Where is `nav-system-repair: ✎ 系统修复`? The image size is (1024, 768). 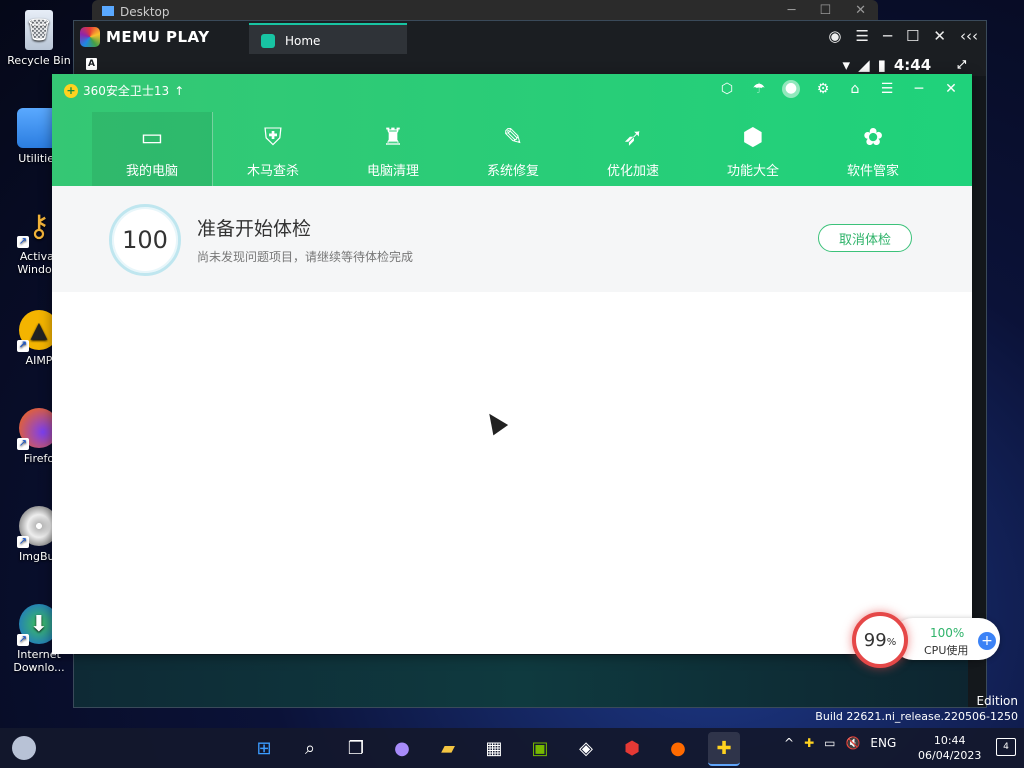 nav-system-repair: ✎ 系统修复 is located at coordinates (513, 149).